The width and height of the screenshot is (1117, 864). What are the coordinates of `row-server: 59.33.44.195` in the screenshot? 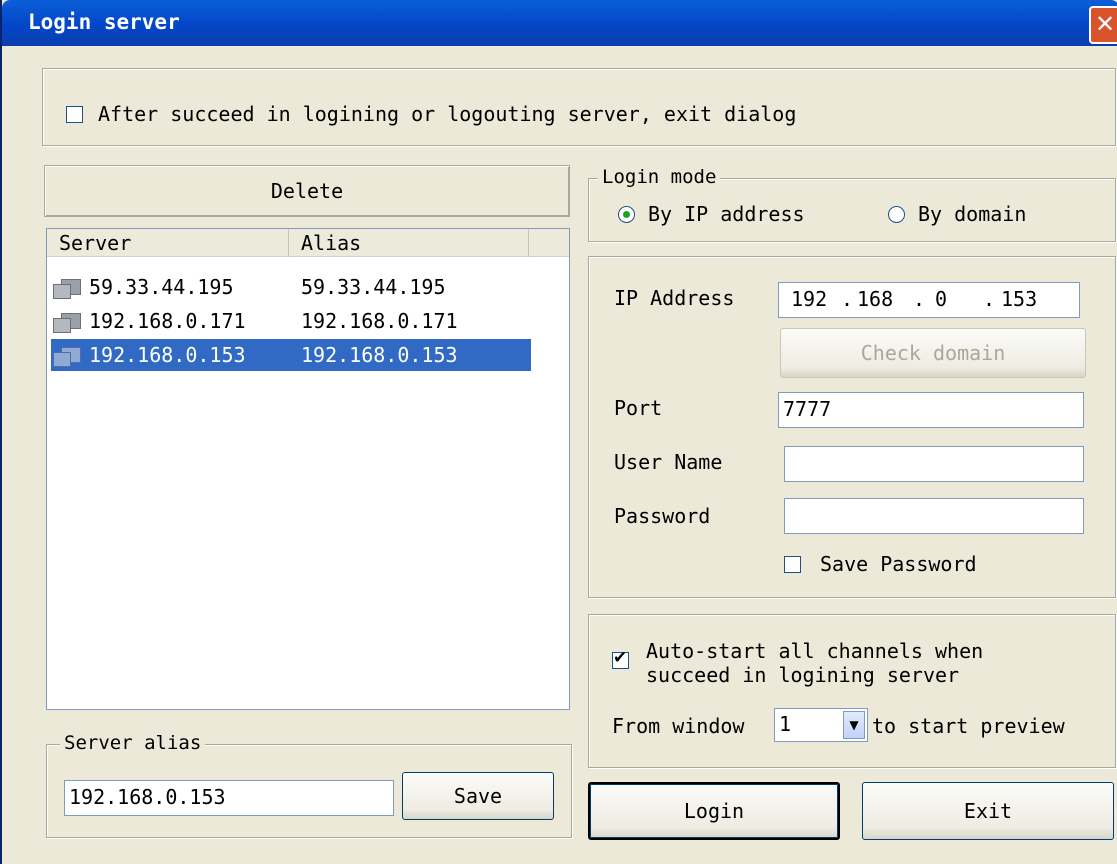 It's located at (161, 287).